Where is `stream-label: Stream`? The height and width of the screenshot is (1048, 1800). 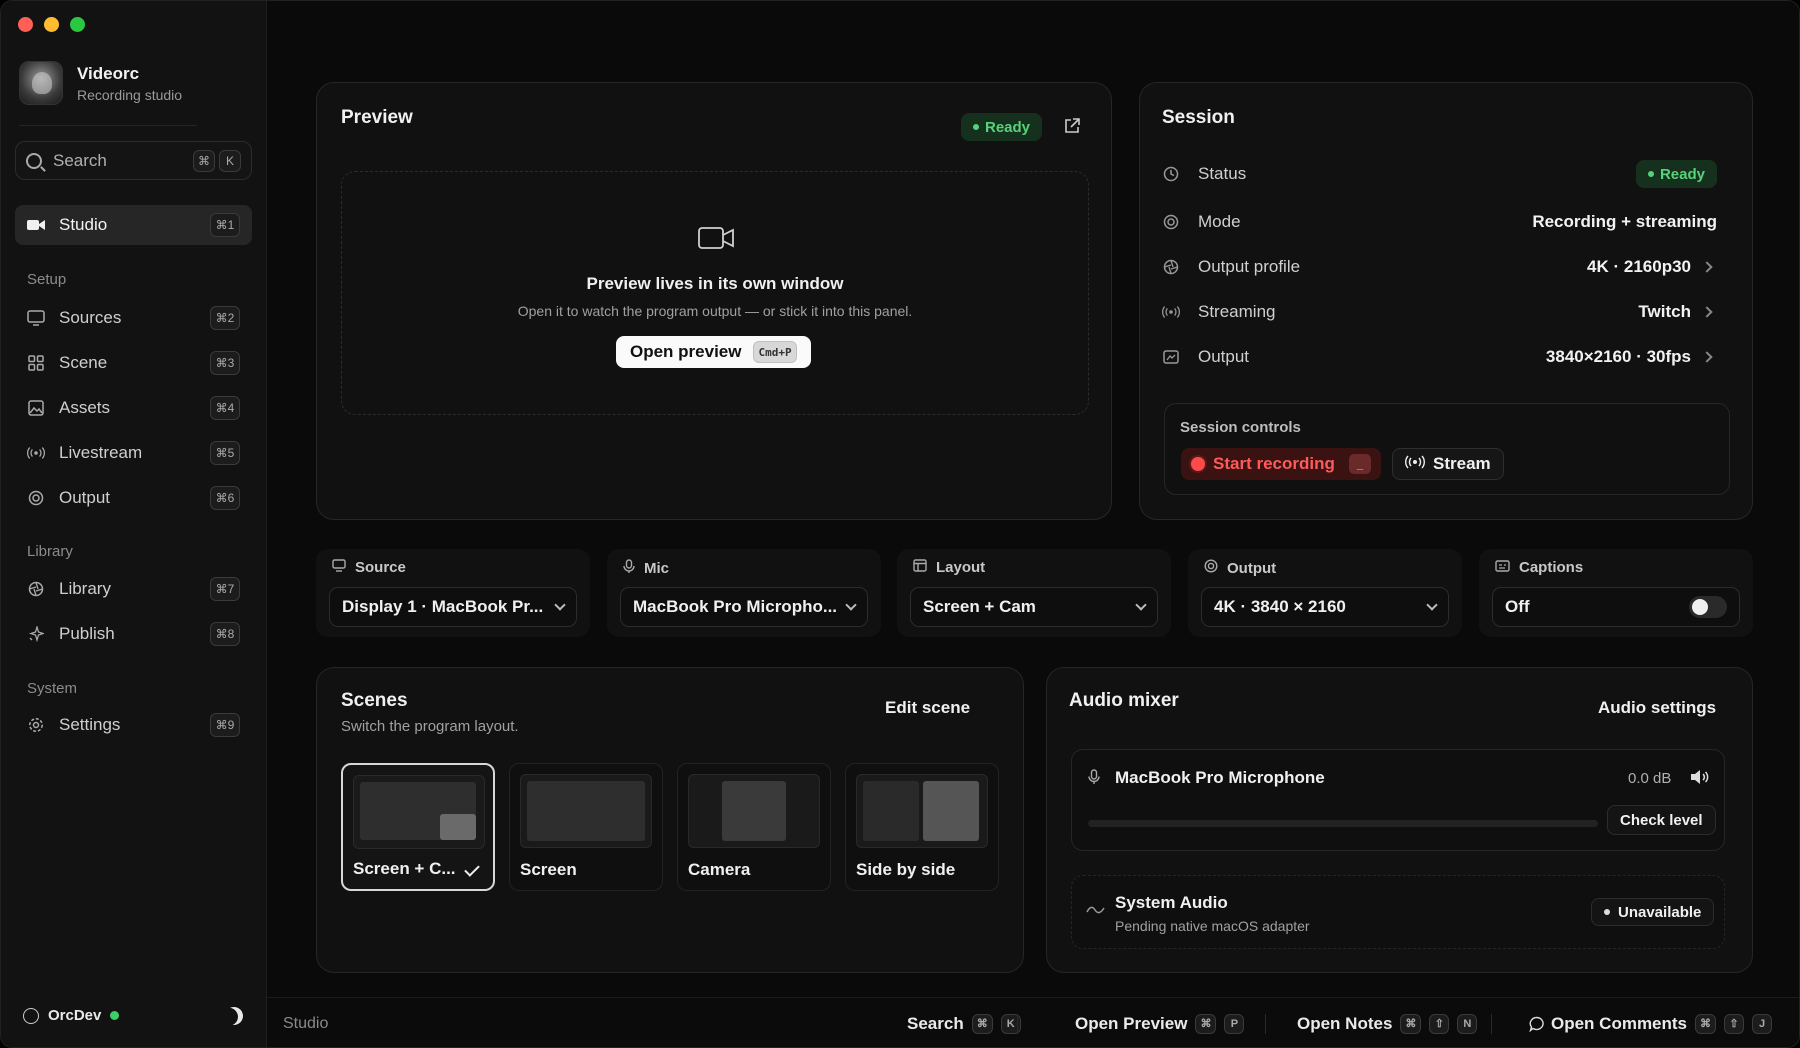
stream-label: Stream is located at coordinates (1462, 463).